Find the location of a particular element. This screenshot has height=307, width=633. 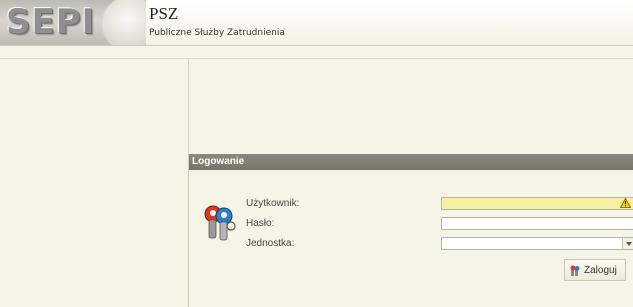

logo-text: SEPI is located at coordinates (51, 22).